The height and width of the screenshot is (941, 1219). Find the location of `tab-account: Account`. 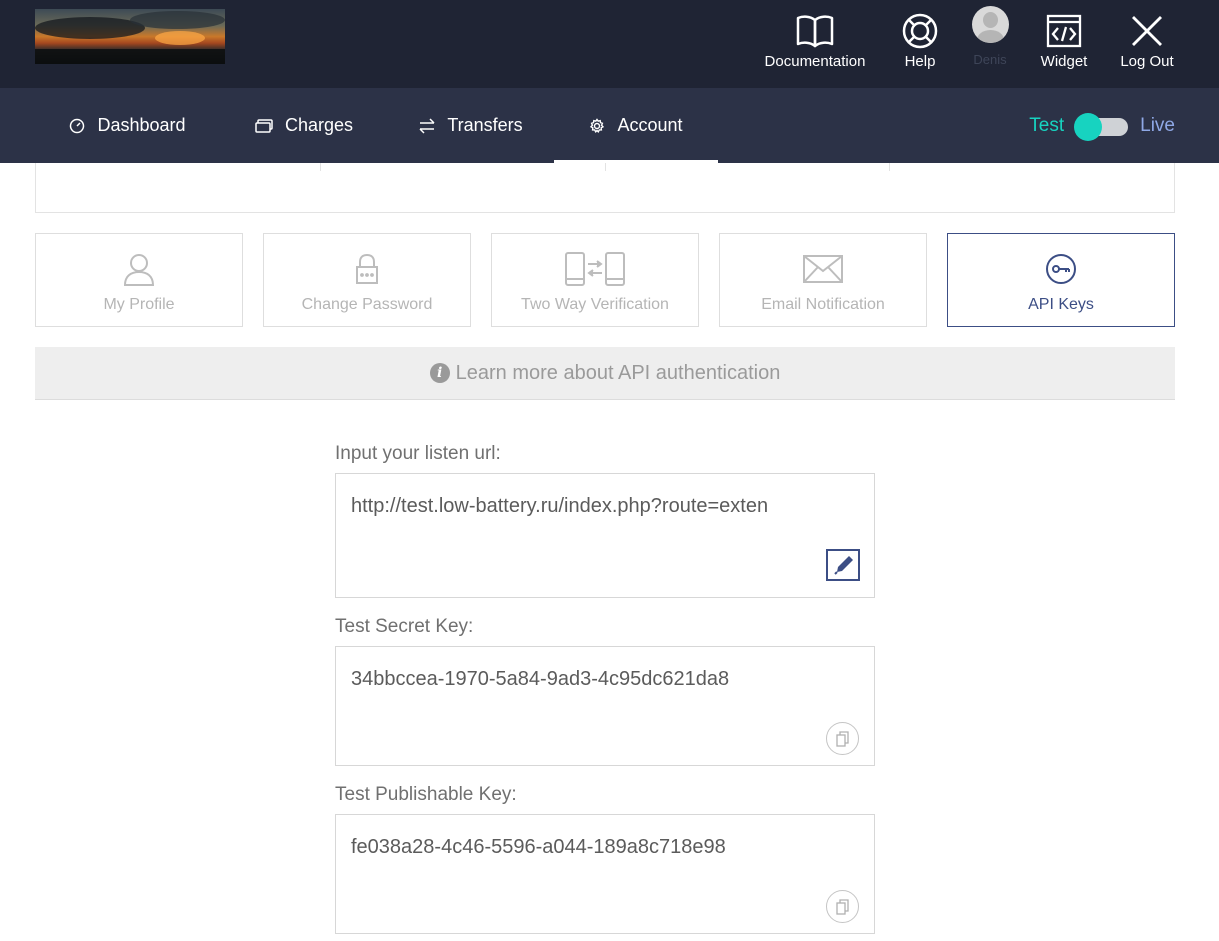

tab-account: Account is located at coordinates (636, 125).